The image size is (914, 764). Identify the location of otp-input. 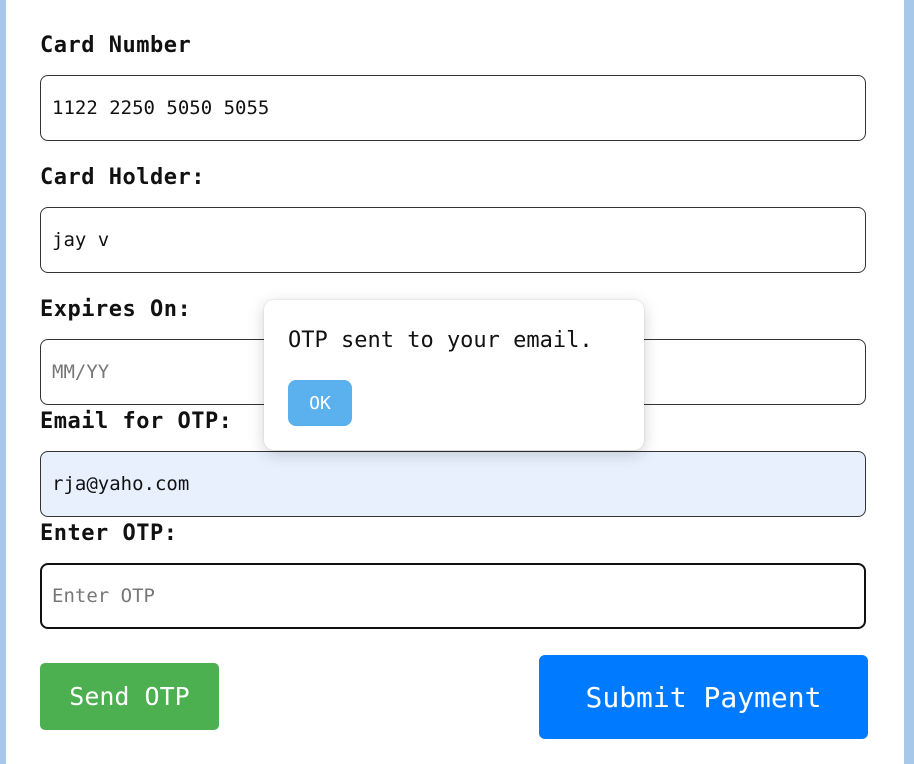
(453, 596).